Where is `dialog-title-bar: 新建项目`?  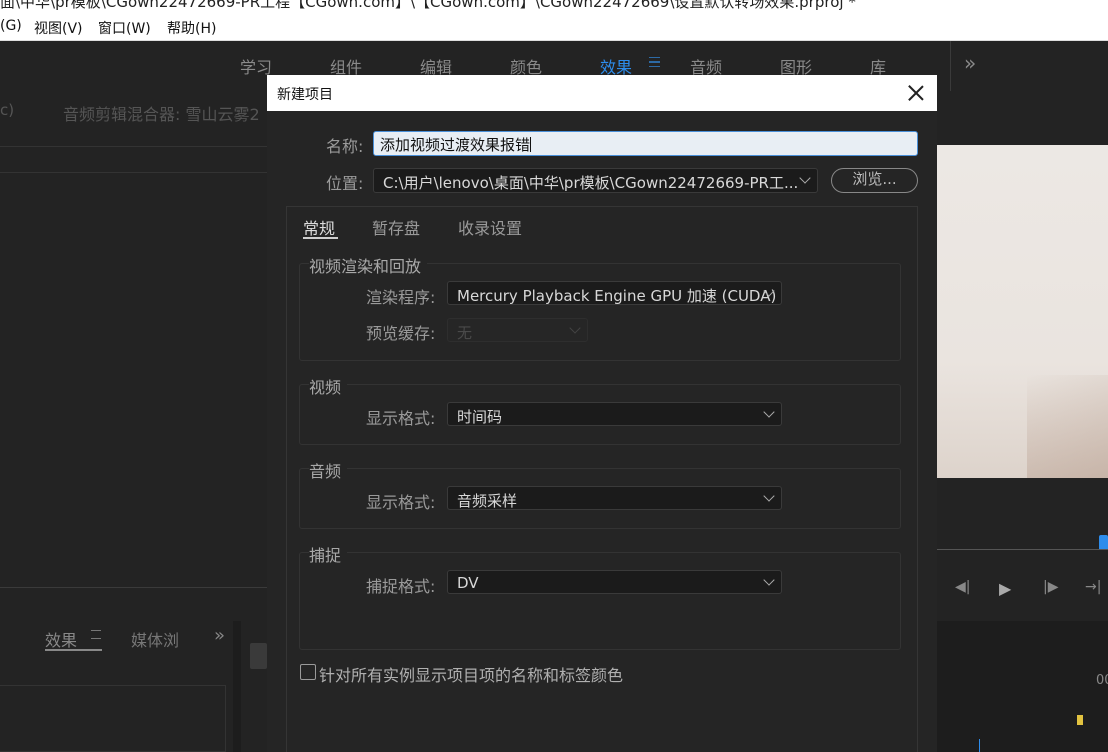
dialog-title-bar: 新建项目 is located at coordinates (602, 93).